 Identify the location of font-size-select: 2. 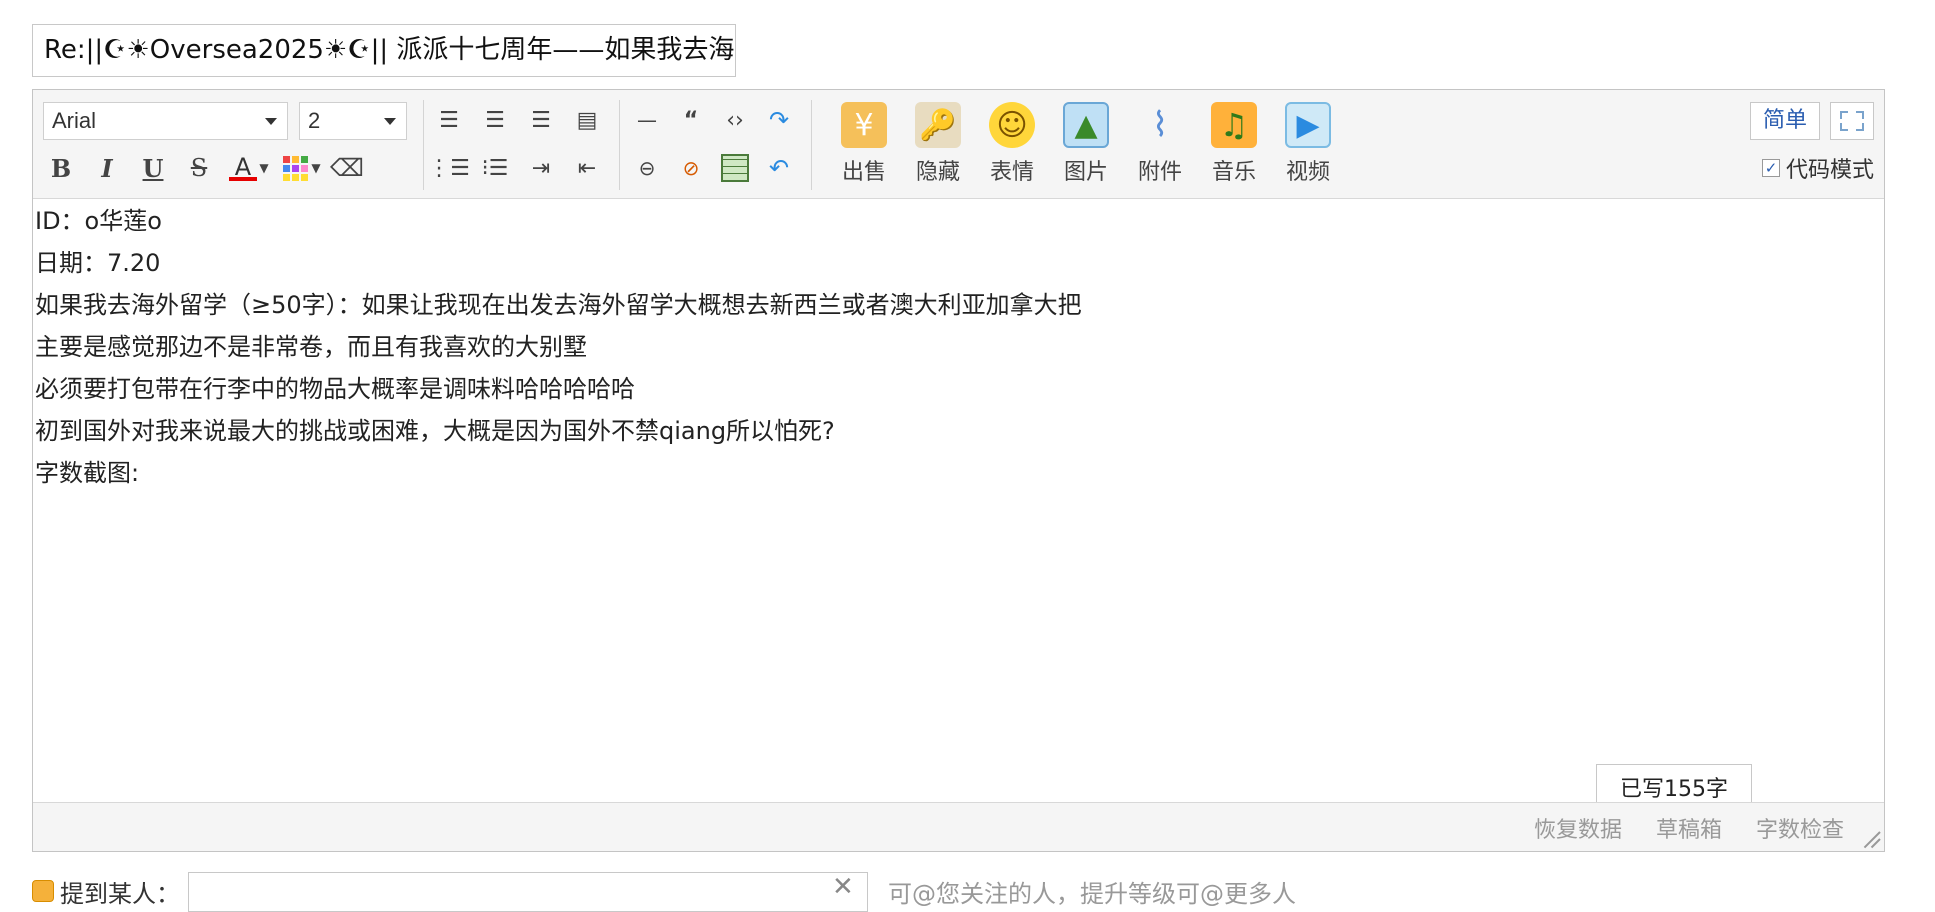
(353, 121).